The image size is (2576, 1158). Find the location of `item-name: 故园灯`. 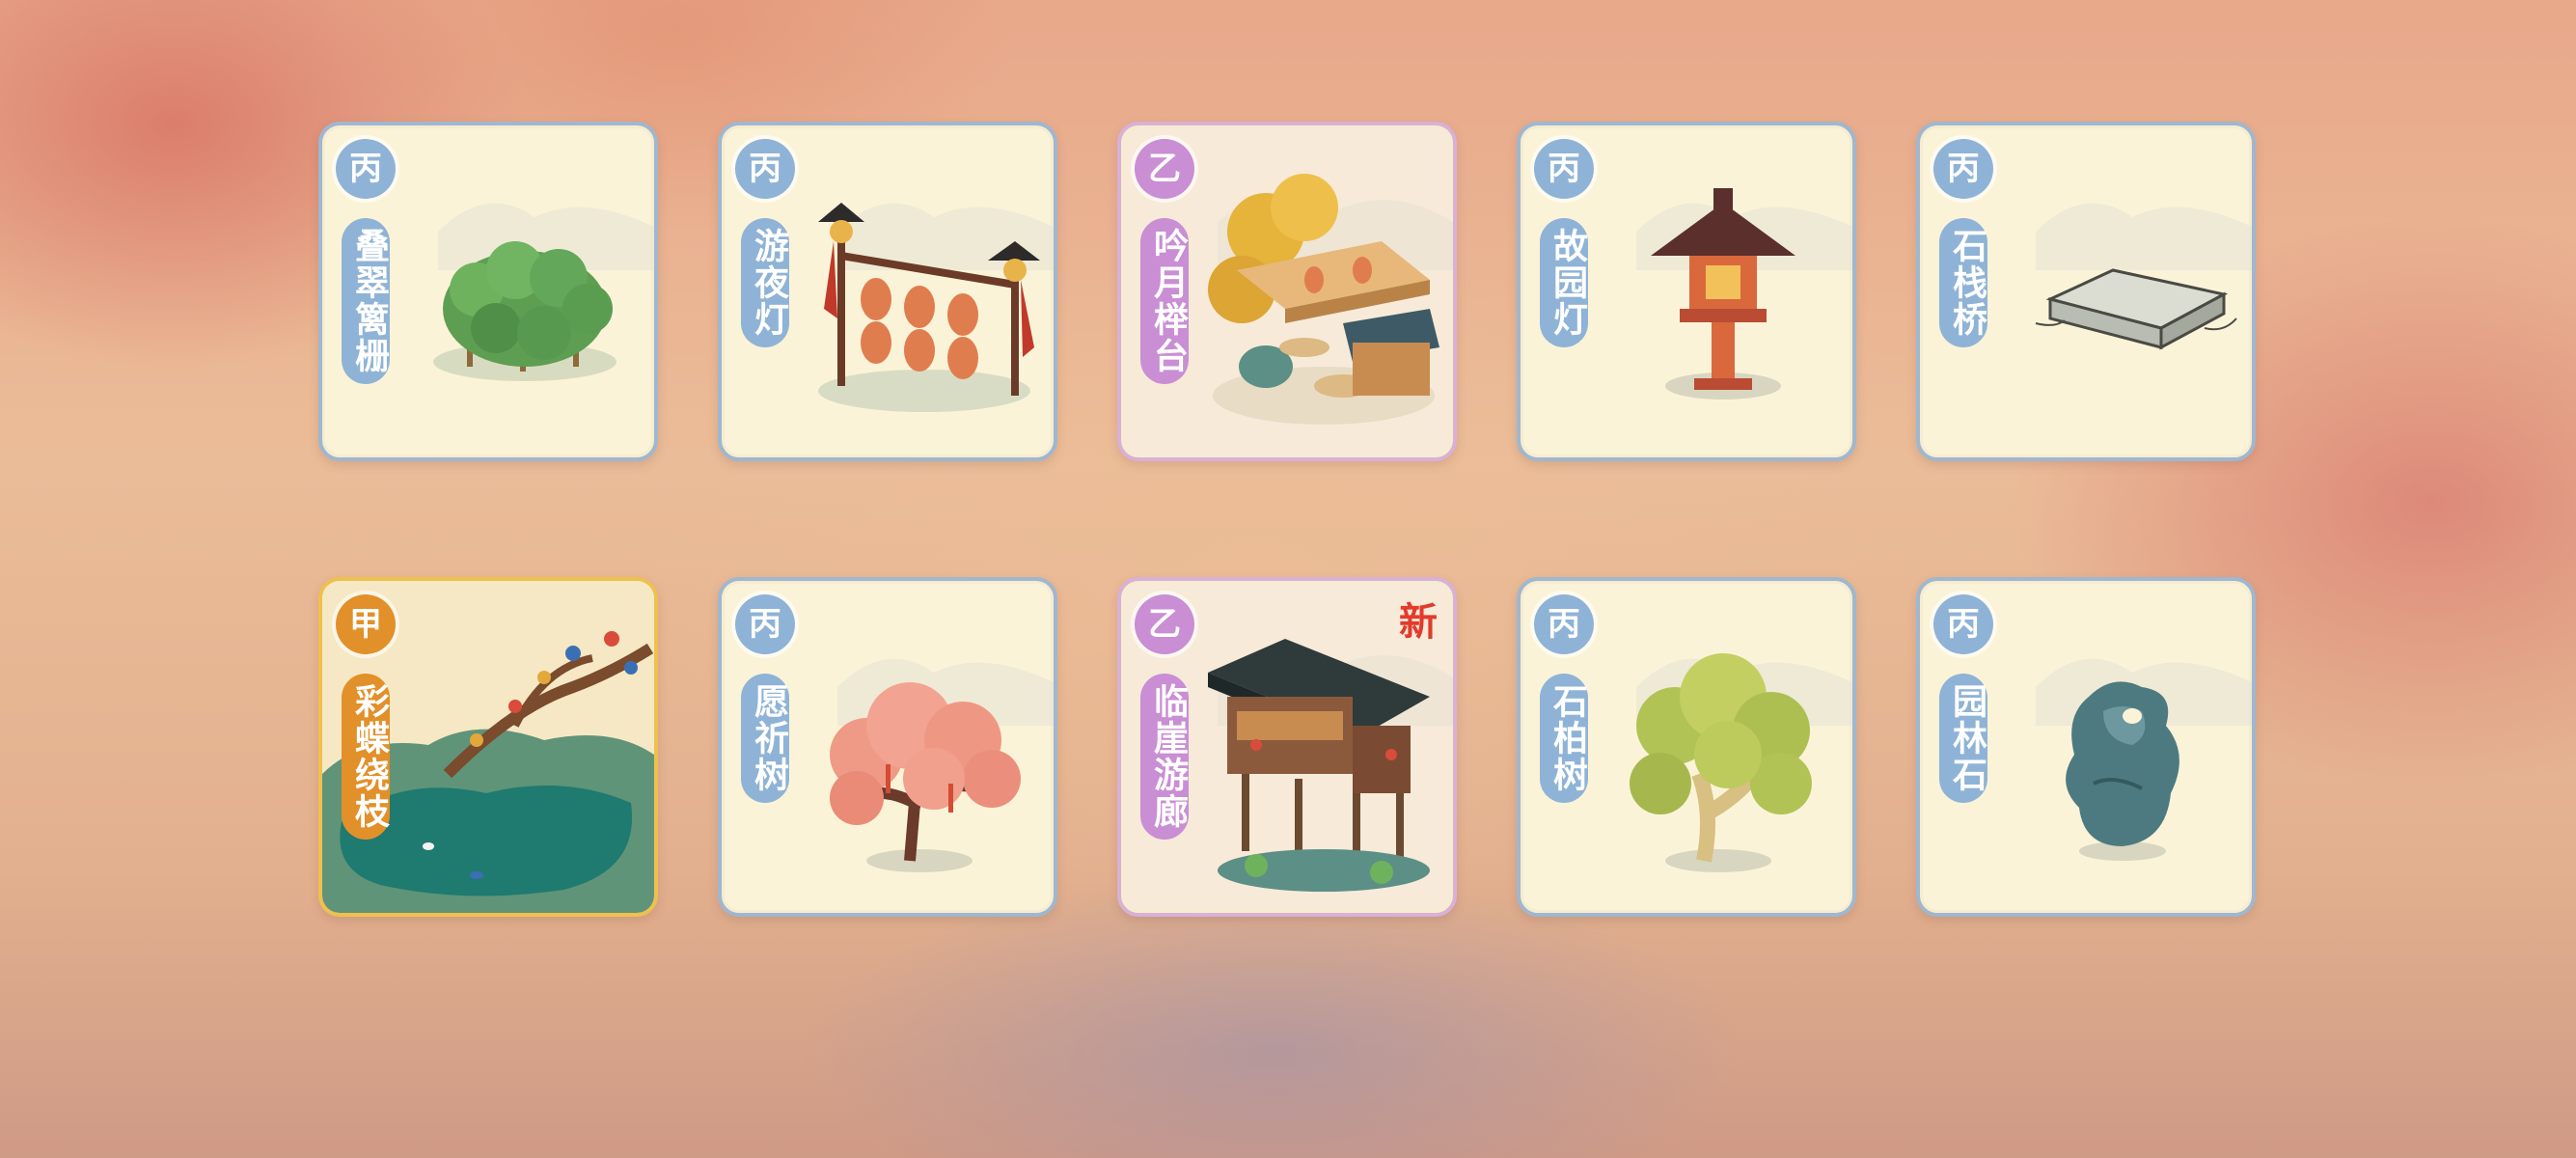

item-name: 故园灯 is located at coordinates (1564, 282).